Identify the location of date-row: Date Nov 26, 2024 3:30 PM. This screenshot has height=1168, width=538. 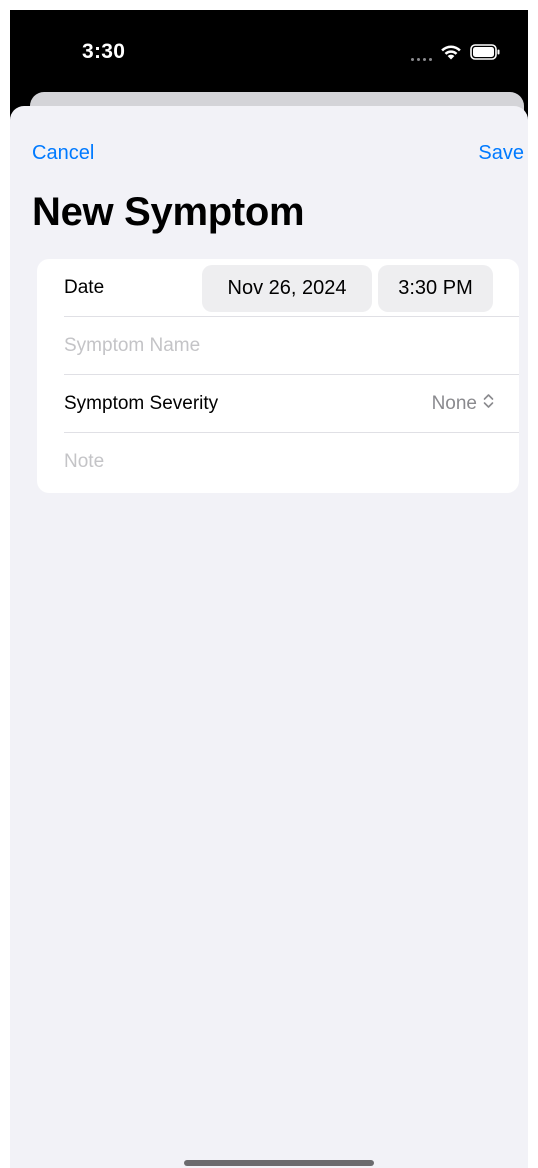
(278, 288).